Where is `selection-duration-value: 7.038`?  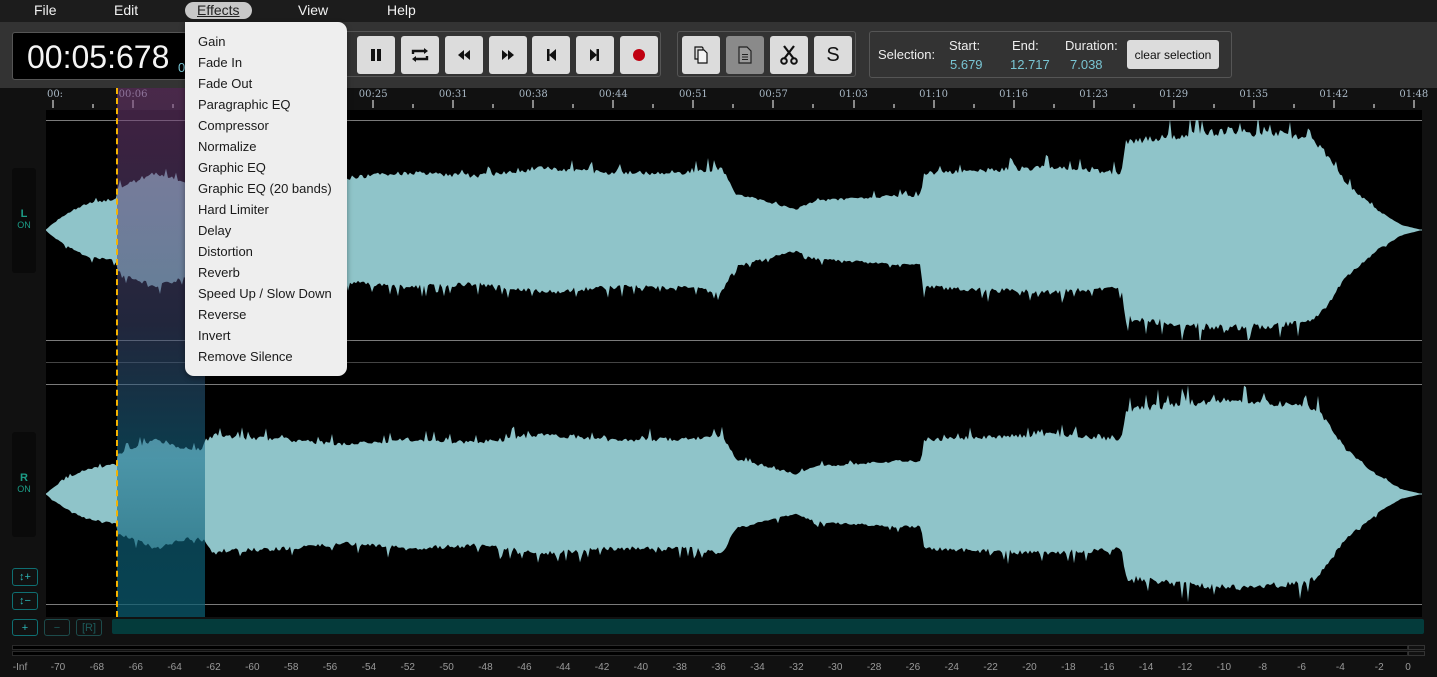 selection-duration-value: 7.038 is located at coordinates (1086, 64).